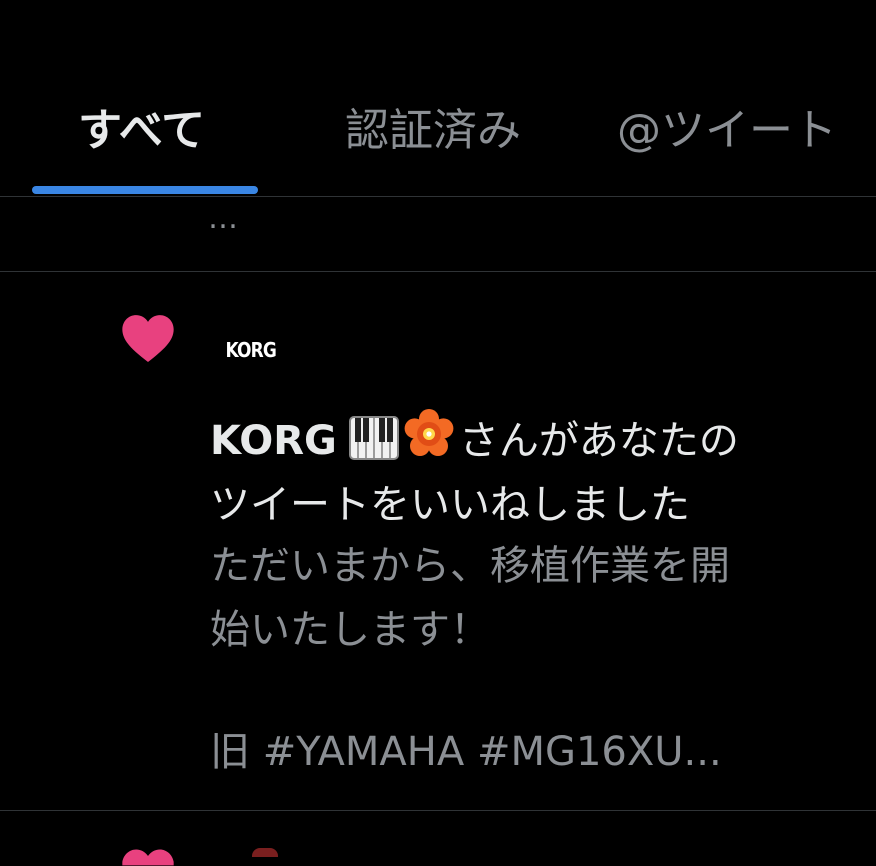 The height and width of the screenshot is (866, 876). What do you see at coordinates (470, 566) in the screenshot?
I see `tweet-text-line: ただいまから、移植作業を開` at bounding box center [470, 566].